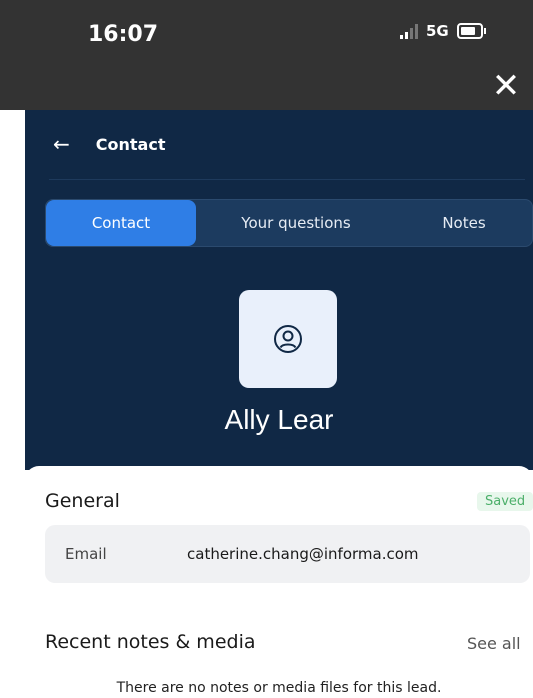 This screenshot has width=533, height=698. Describe the element at coordinates (471, 31) in the screenshot. I see `battery-icon` at that location.